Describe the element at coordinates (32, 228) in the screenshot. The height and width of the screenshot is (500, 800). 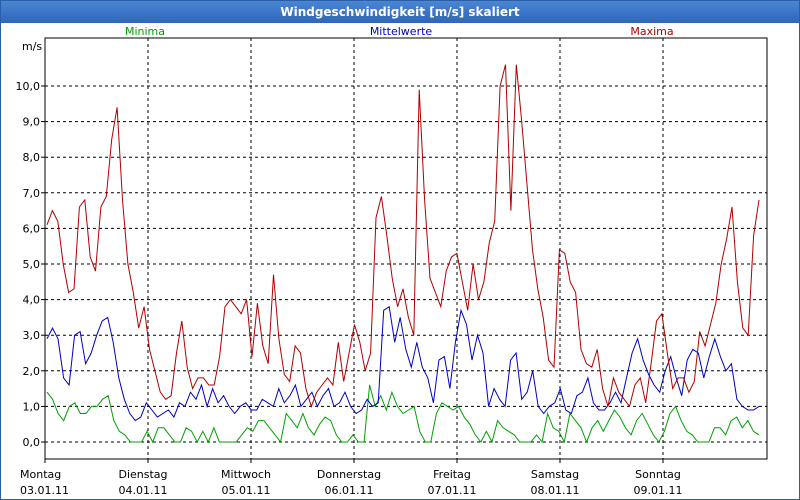
I see `y-tick-label: 6,0` at that location.